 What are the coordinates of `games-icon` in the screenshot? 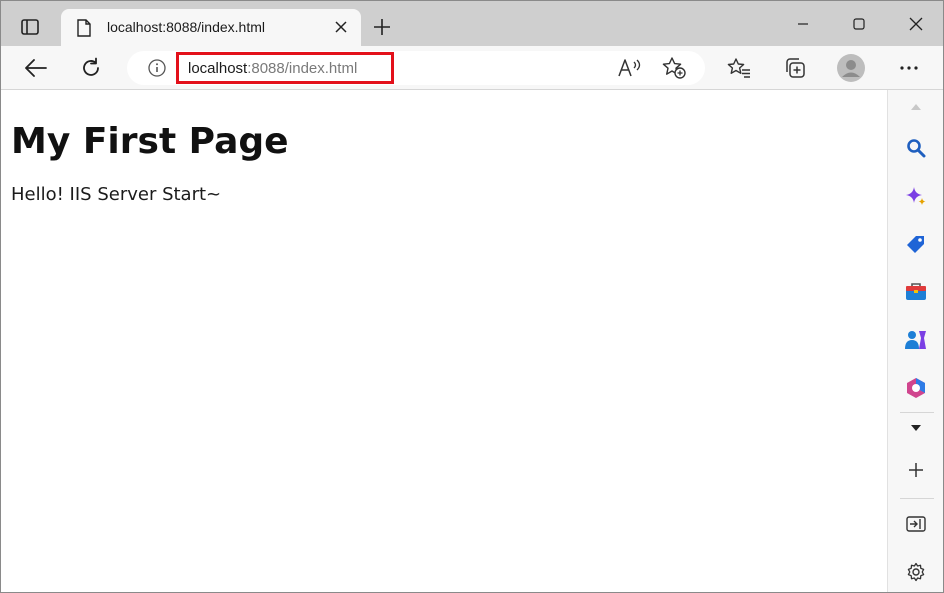 It's located at (915, 340).